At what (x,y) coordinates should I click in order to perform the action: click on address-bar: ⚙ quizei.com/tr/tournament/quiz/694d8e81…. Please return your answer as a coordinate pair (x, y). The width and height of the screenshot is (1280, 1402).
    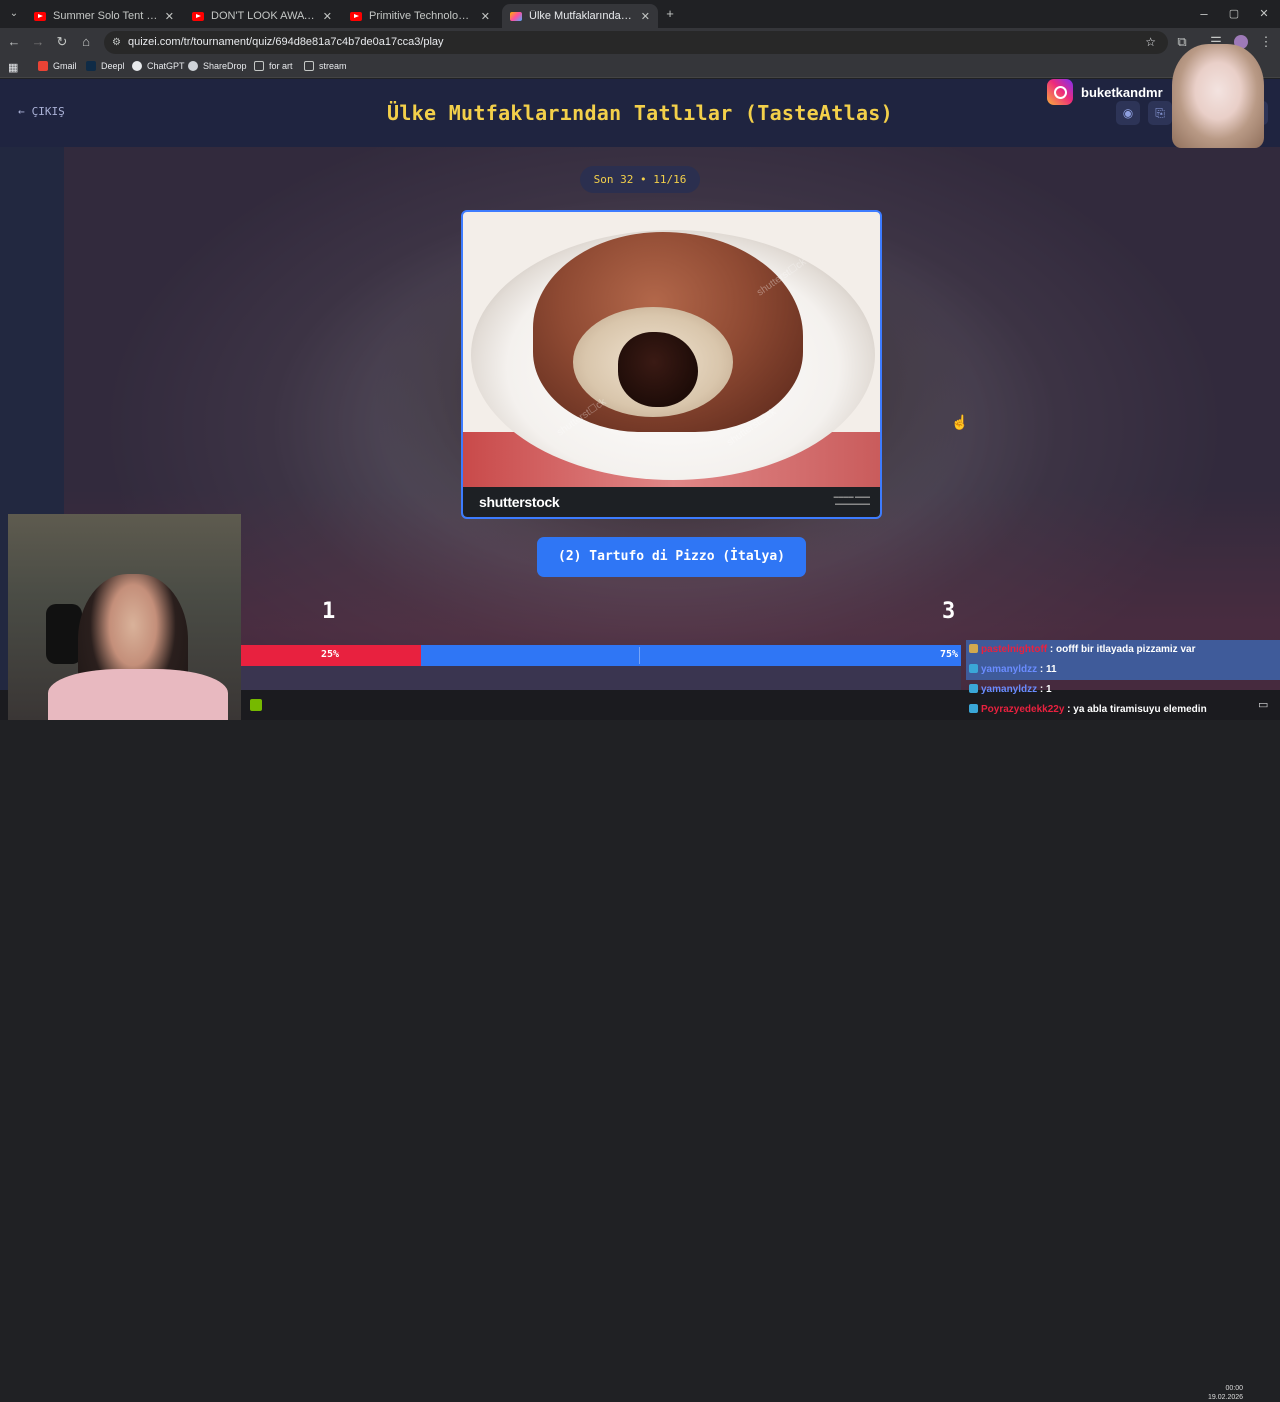
    Looking at the image, I should click on (636, 42).